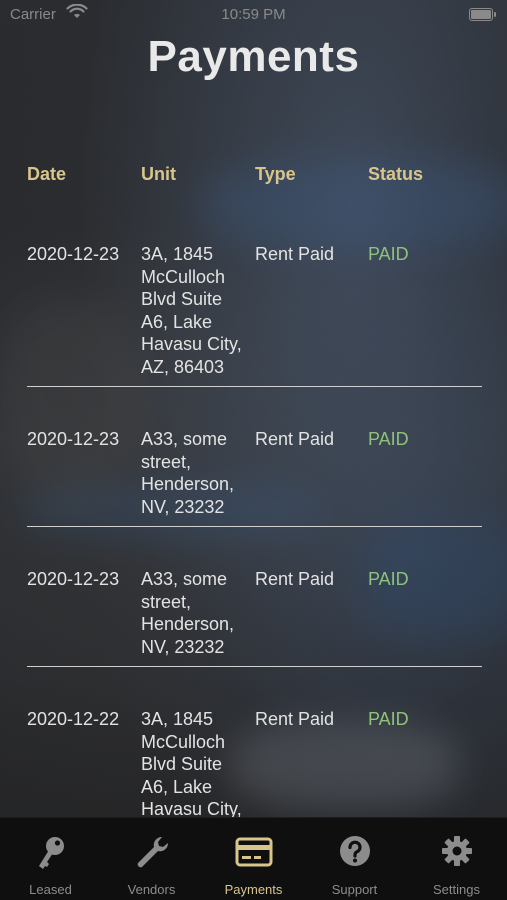 This screenshot has height=900, width=507. Describe the element at coordinates (254, 175) in the screenshot. I see `table-header: Date Unit Type Status` at that location.